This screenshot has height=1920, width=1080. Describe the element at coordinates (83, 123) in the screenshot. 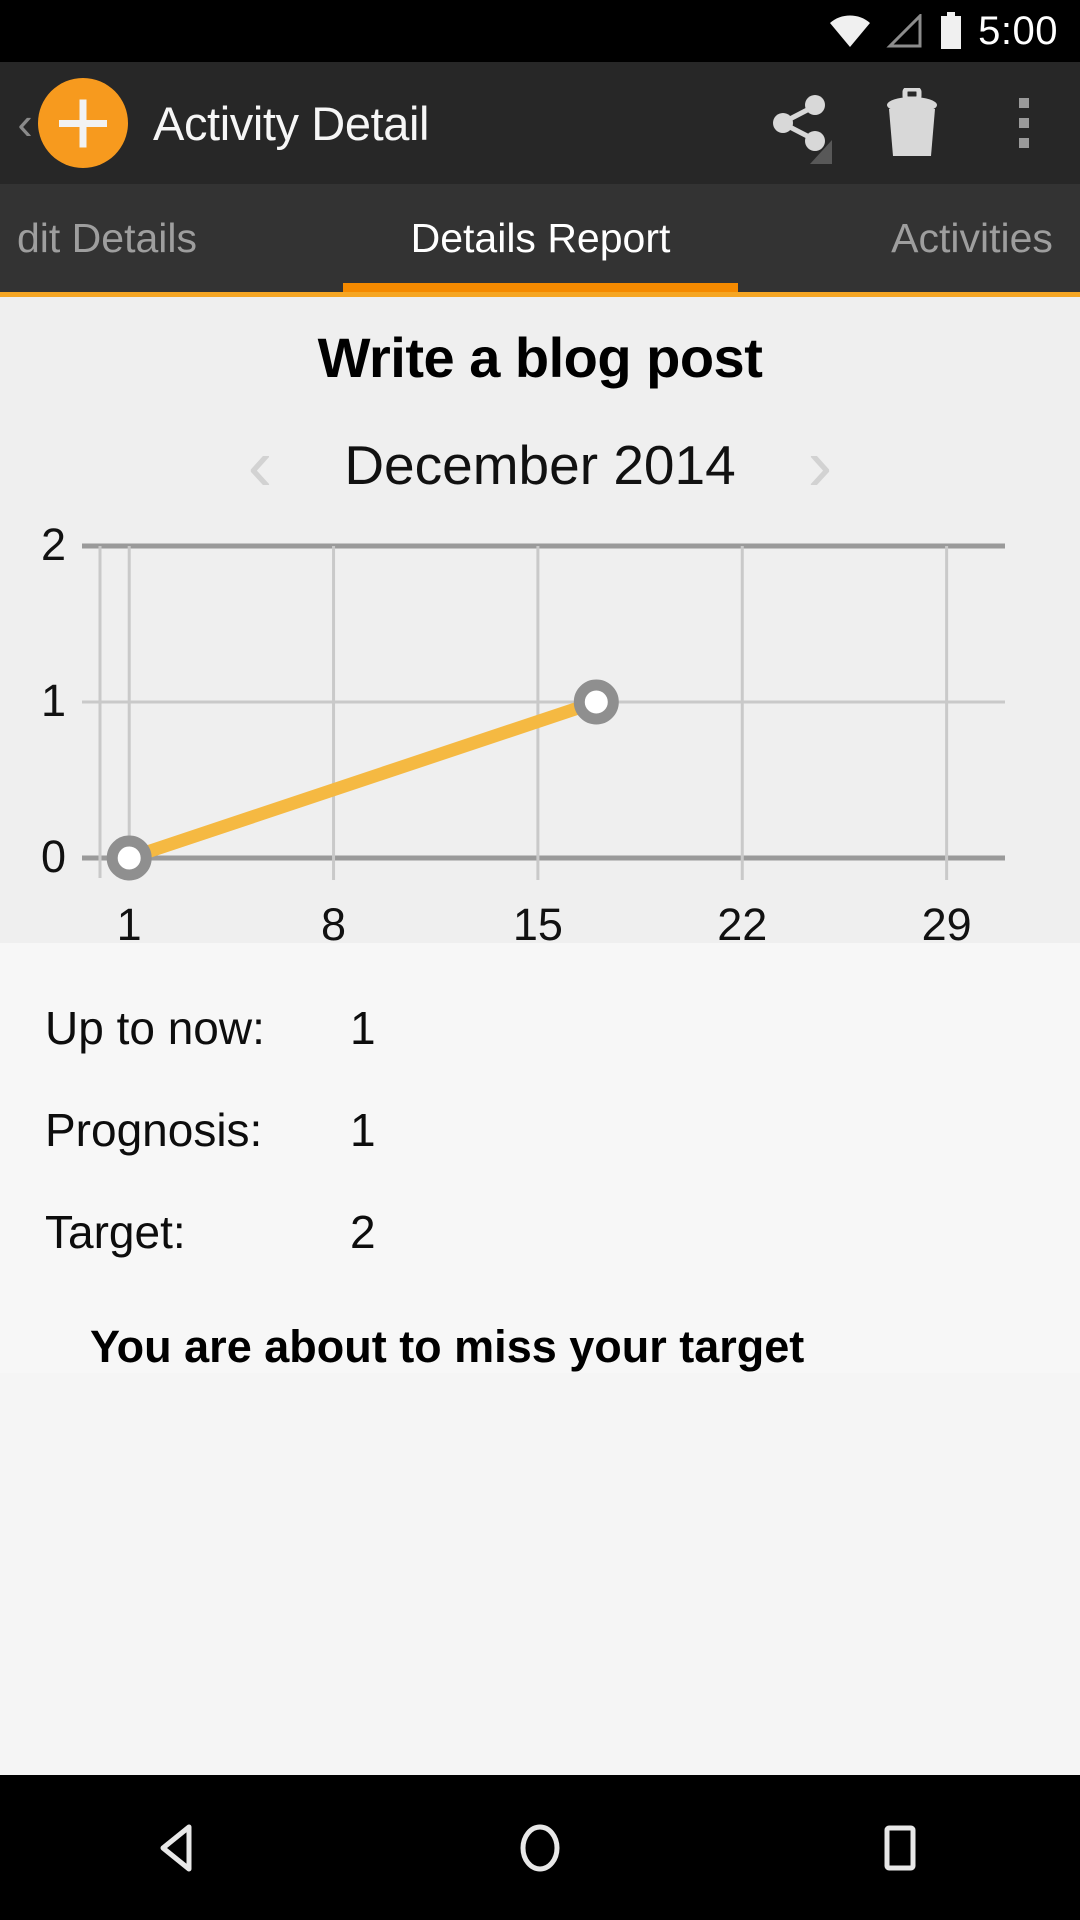

I see `plus-icon` at that location.